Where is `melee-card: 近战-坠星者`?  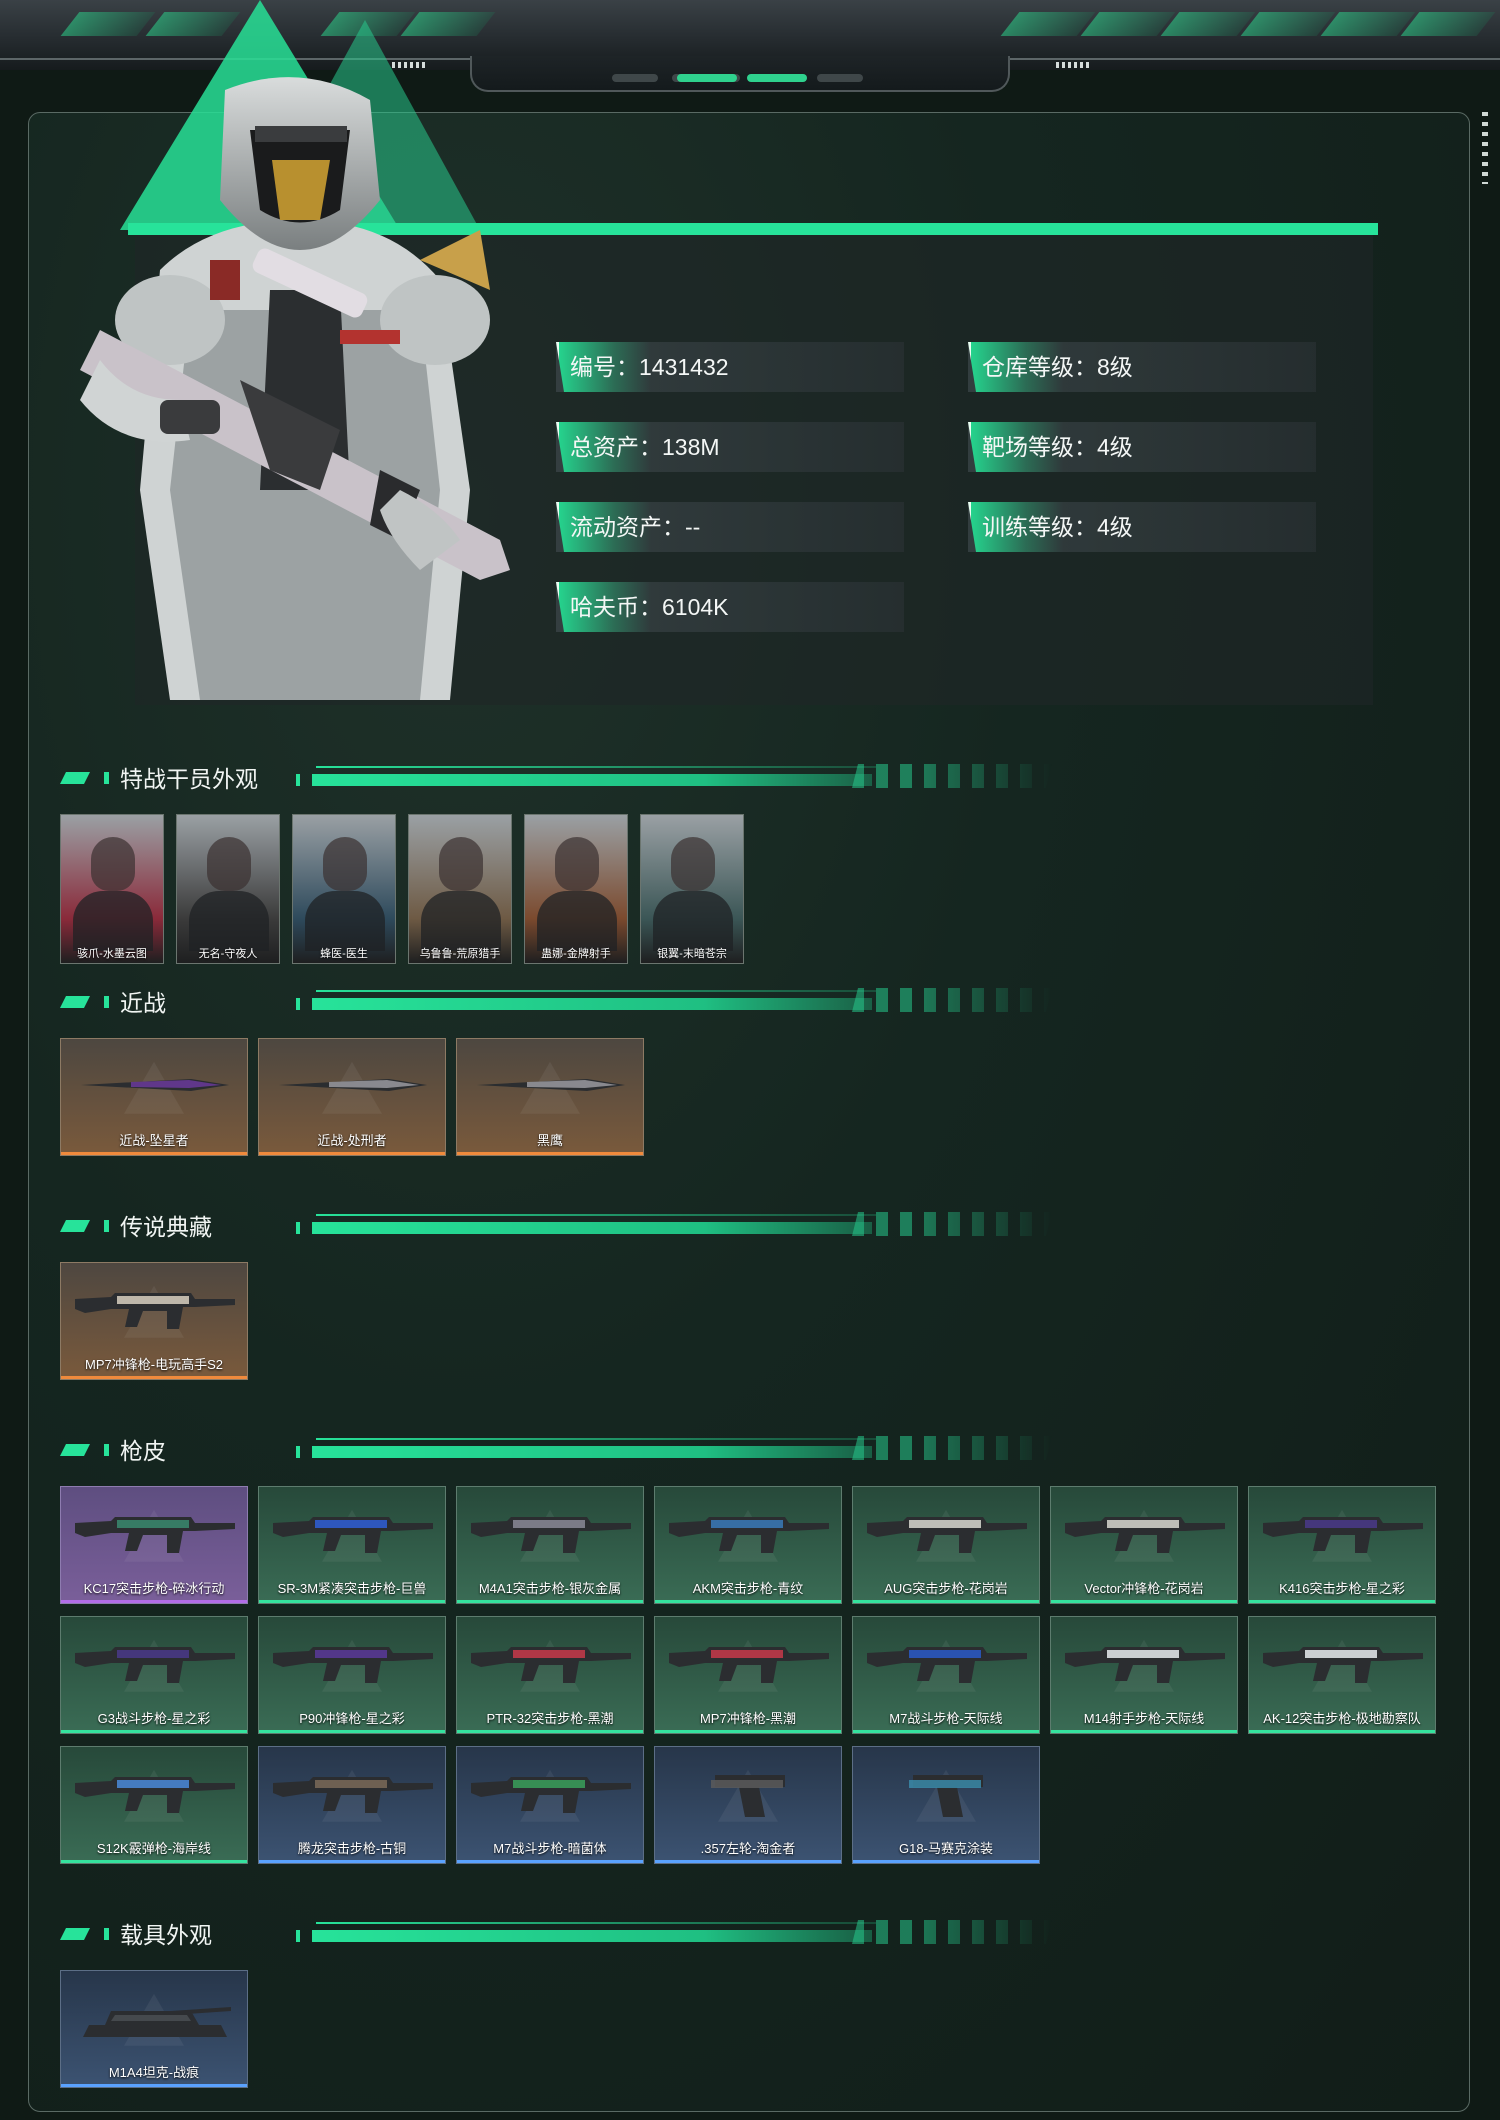 melee-card: 近战-坠星者 is located at coordinates (154, 1097).